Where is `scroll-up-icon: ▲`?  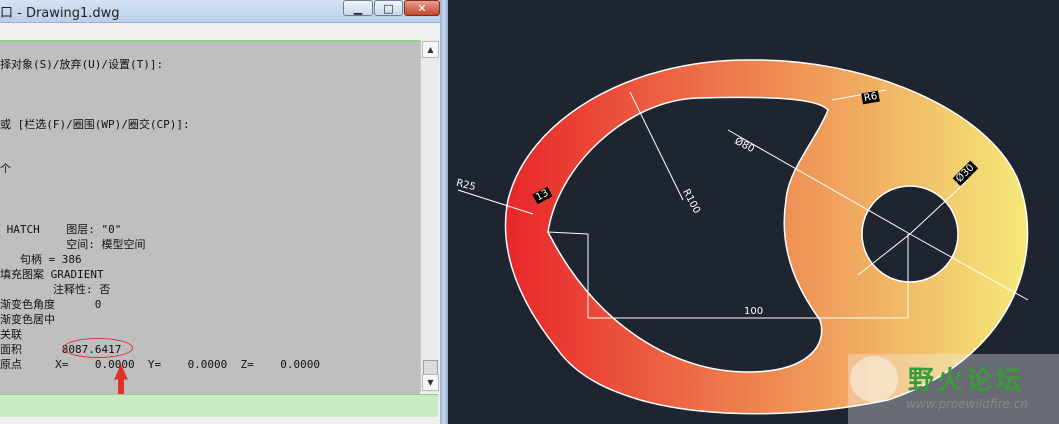
scroll-up-icon: ▲ is located at coordinates (430, 49).